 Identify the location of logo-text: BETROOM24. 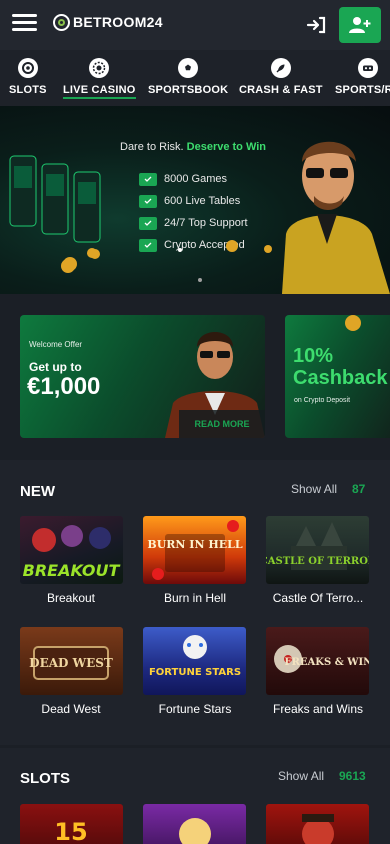
(118, 22).